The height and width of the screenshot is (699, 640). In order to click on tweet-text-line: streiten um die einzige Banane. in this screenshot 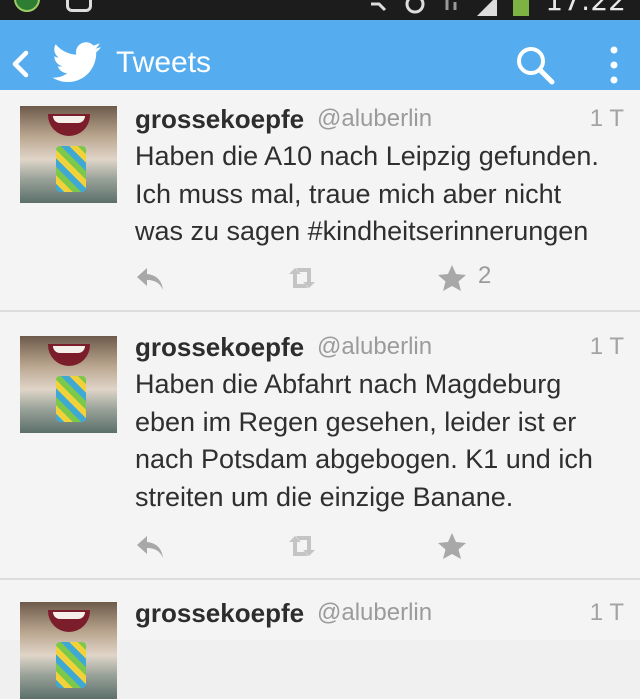, I will do `click(324, 496)`.